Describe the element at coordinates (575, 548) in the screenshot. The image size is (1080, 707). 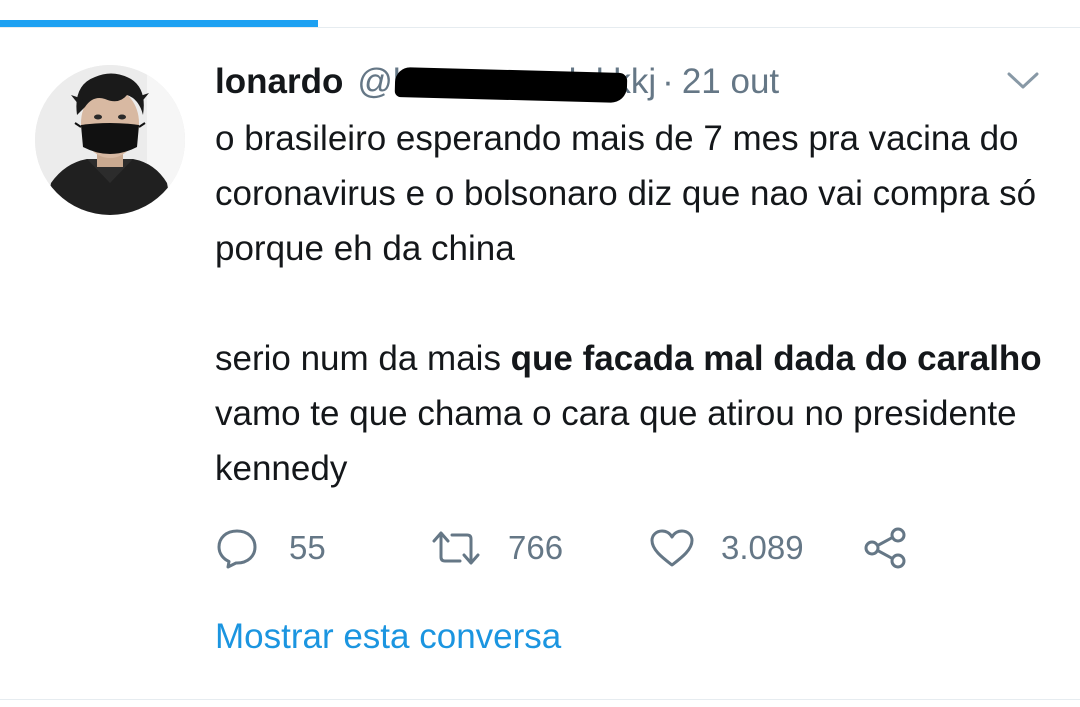
I see `tweet-actions: 55 766 3.089` at that location.